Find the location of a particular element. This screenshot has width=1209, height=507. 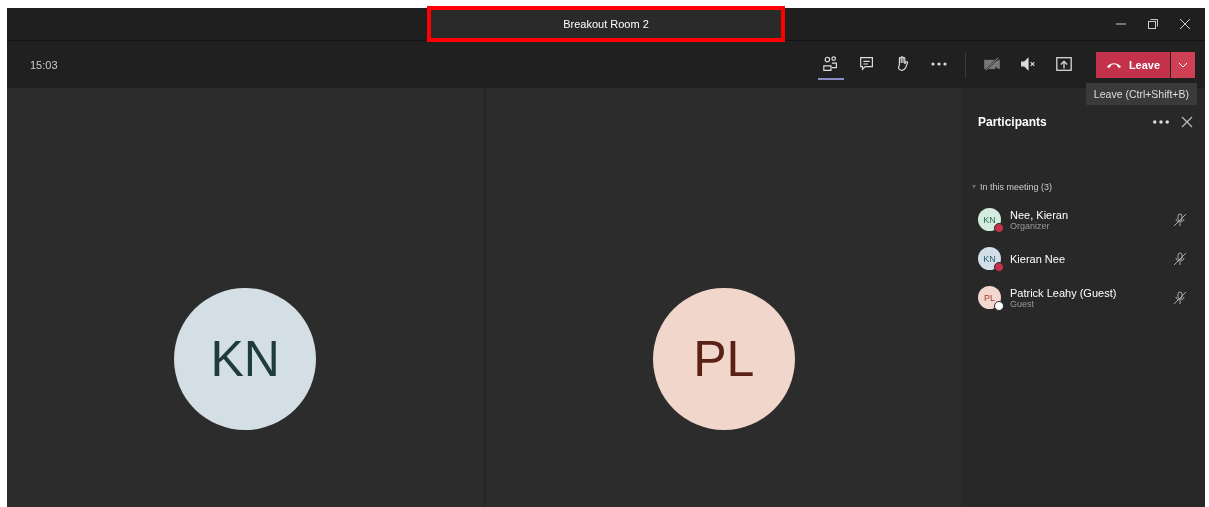

share-icon is located at coordinates (1064, 63).